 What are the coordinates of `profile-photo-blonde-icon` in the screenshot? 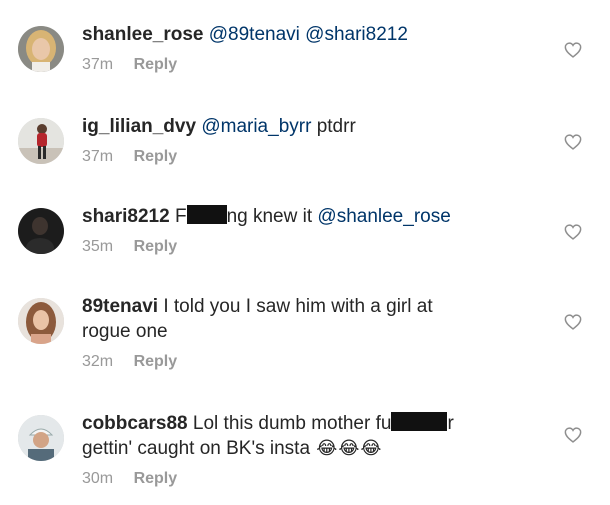 It's located at (41, 49).